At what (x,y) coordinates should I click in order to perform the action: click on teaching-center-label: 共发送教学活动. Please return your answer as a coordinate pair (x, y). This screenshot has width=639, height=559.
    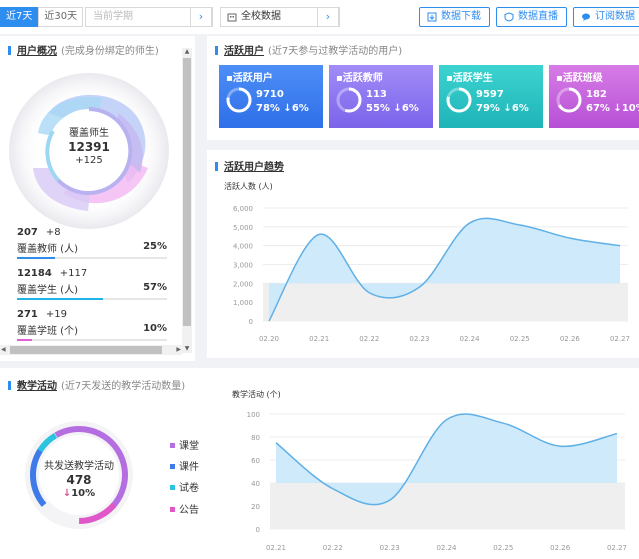
    Looking at the image, I should click on (79, 466).